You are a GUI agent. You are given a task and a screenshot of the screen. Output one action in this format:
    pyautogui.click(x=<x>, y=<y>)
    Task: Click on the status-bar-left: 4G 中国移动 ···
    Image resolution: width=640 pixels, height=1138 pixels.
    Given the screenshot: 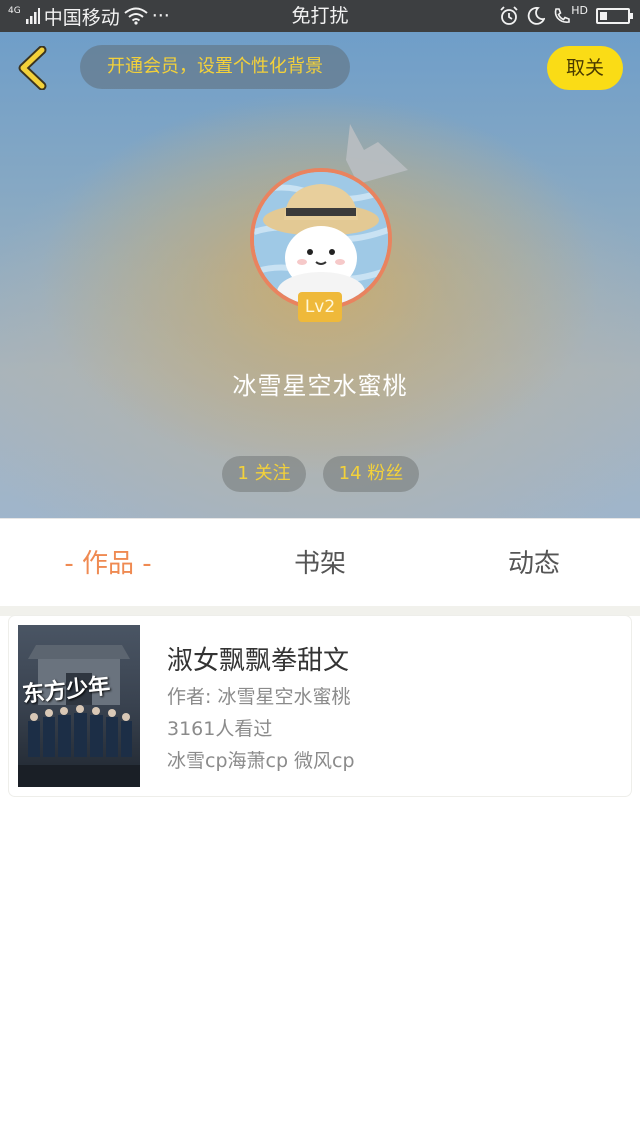 What is the action you would take?
    pyautogui.click(x=89, y=16)
    